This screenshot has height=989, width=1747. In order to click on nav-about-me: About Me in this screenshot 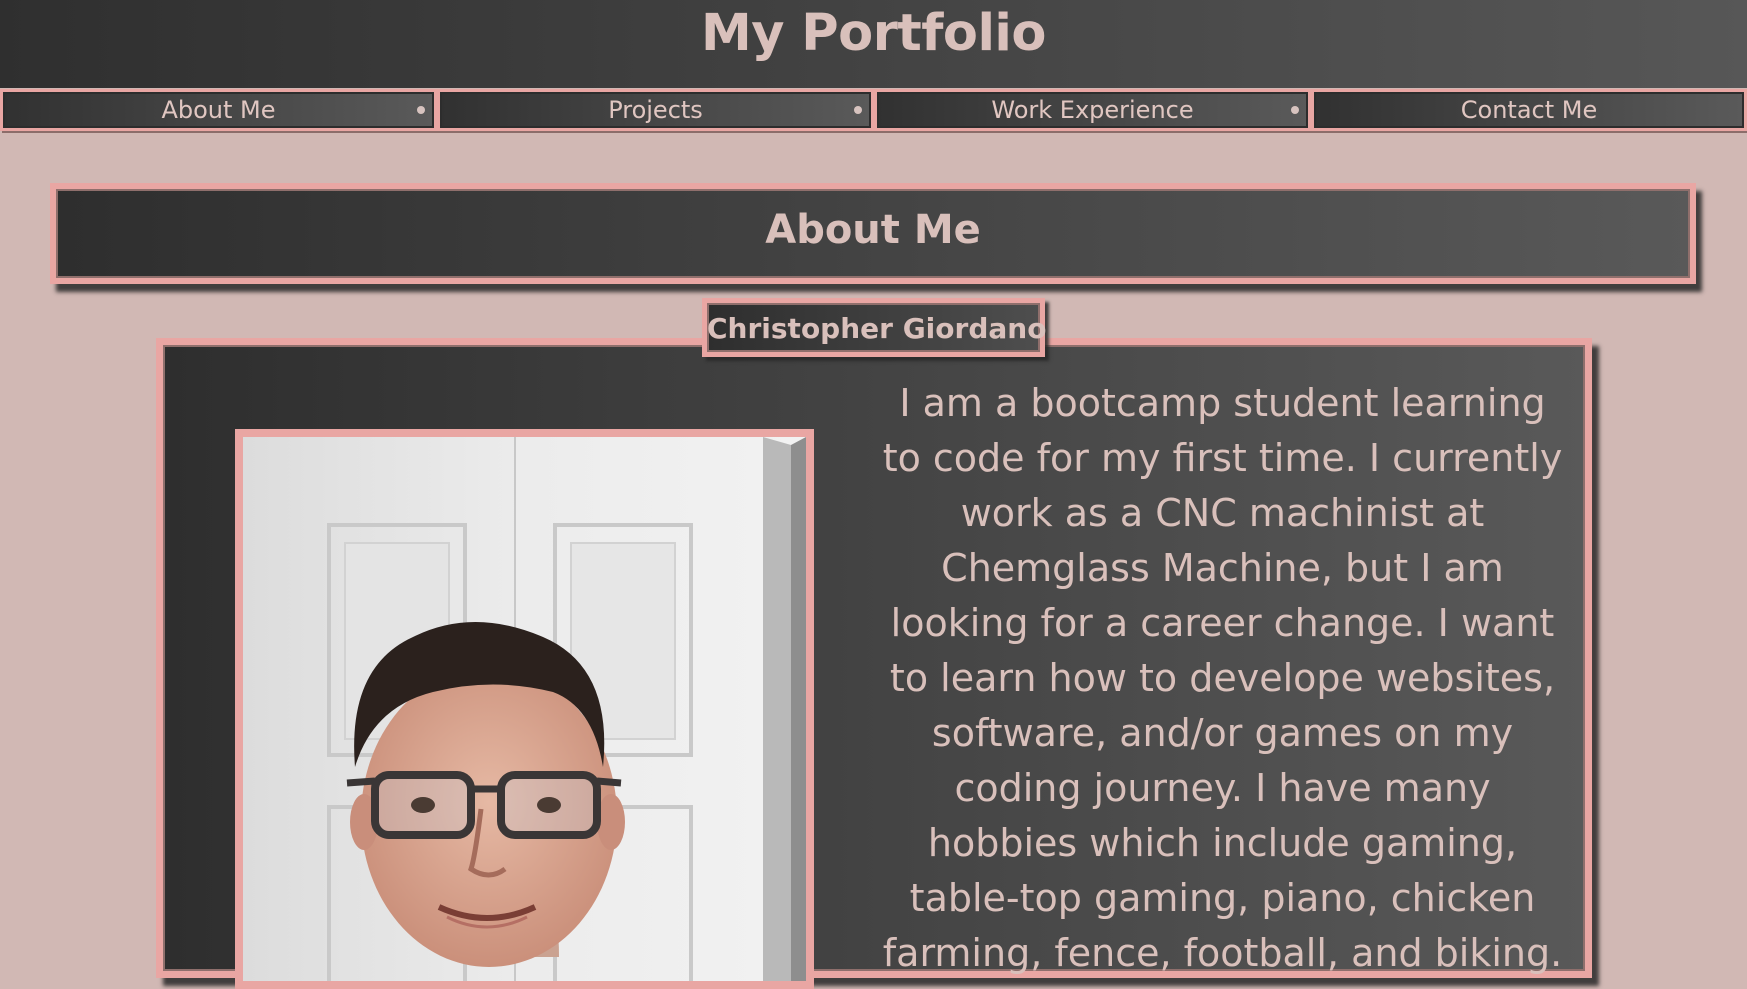, I will do `click(218, 110)`.